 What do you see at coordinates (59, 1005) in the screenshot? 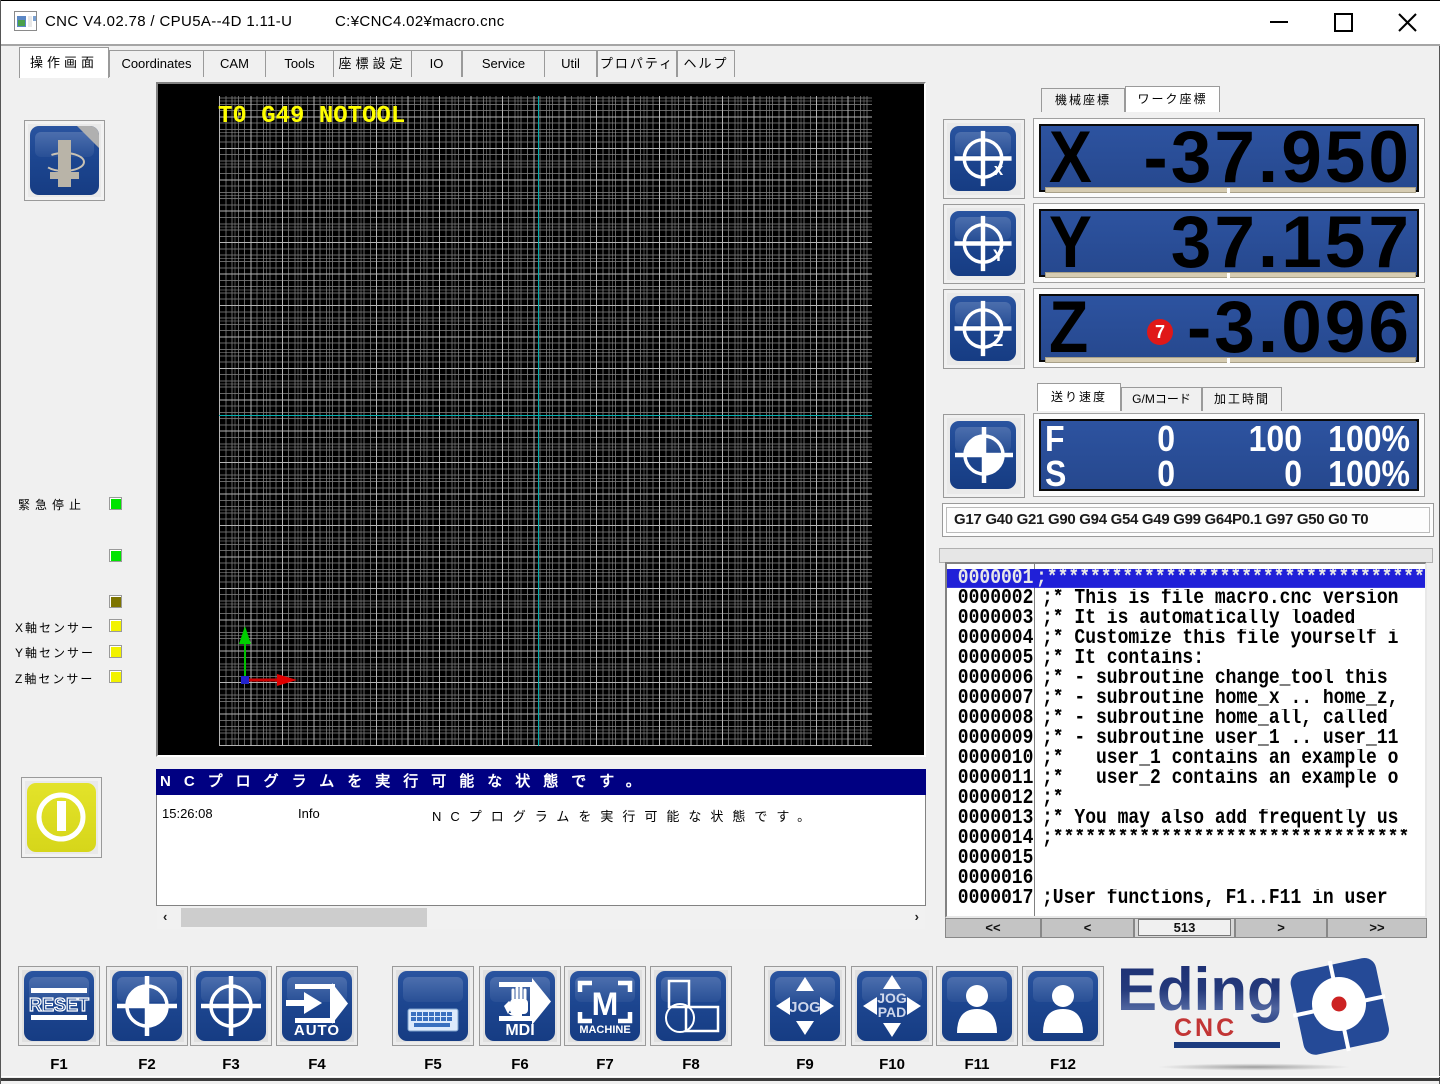
I see `svg-text: RESET` at bounding box center [59, 1005].